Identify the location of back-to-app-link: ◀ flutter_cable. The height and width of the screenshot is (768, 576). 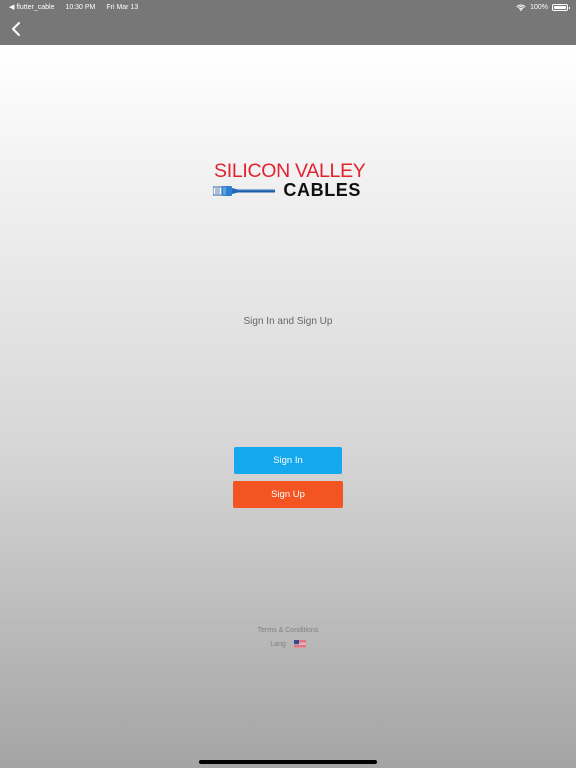
(31, 7).